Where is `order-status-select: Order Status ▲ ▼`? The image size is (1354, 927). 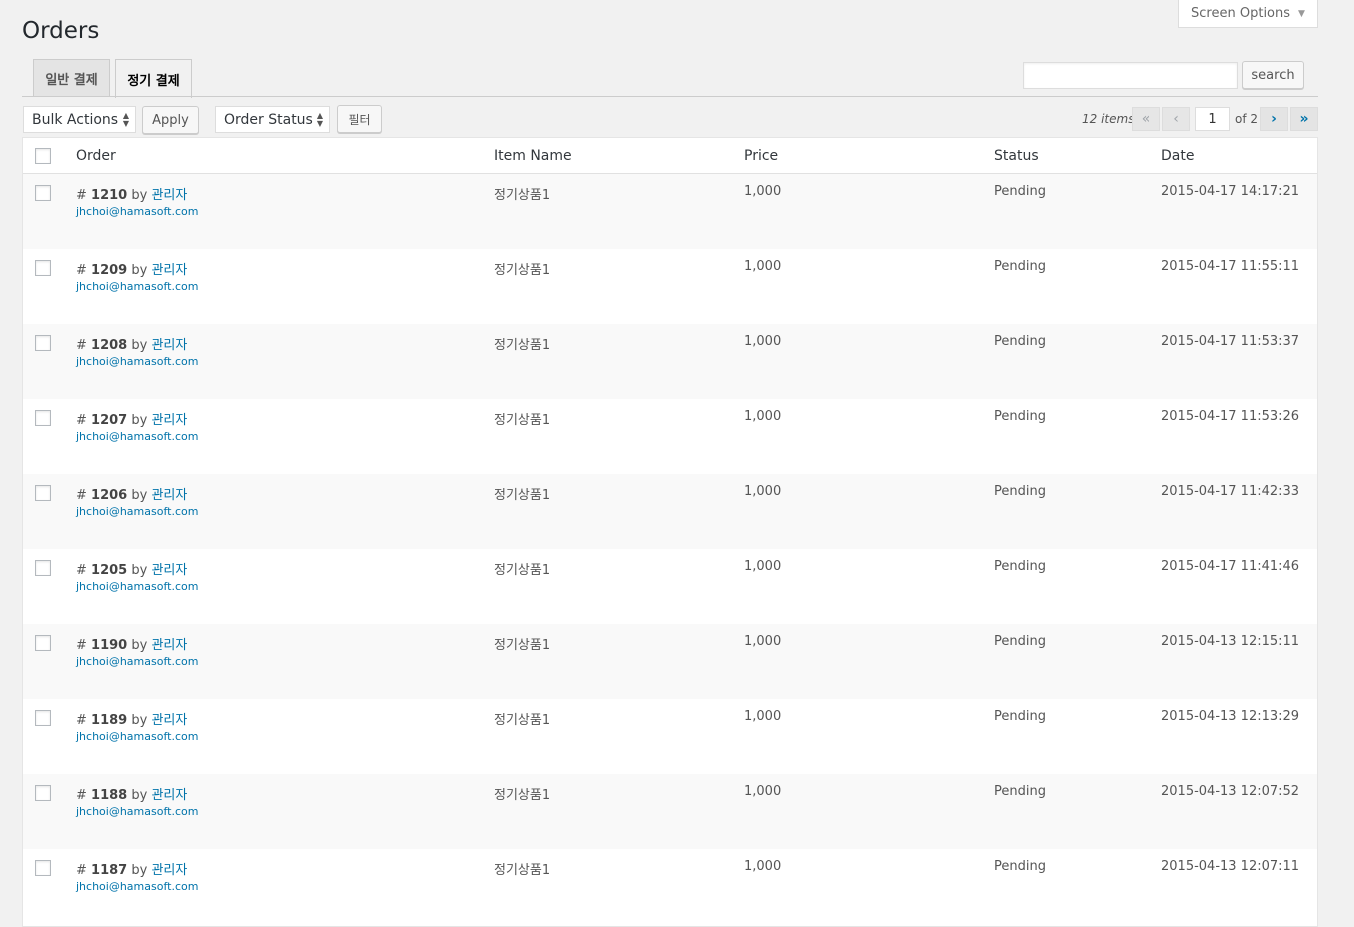 order-status-select: Order Status ▲ ▼ is located at coordinates (272, 119).